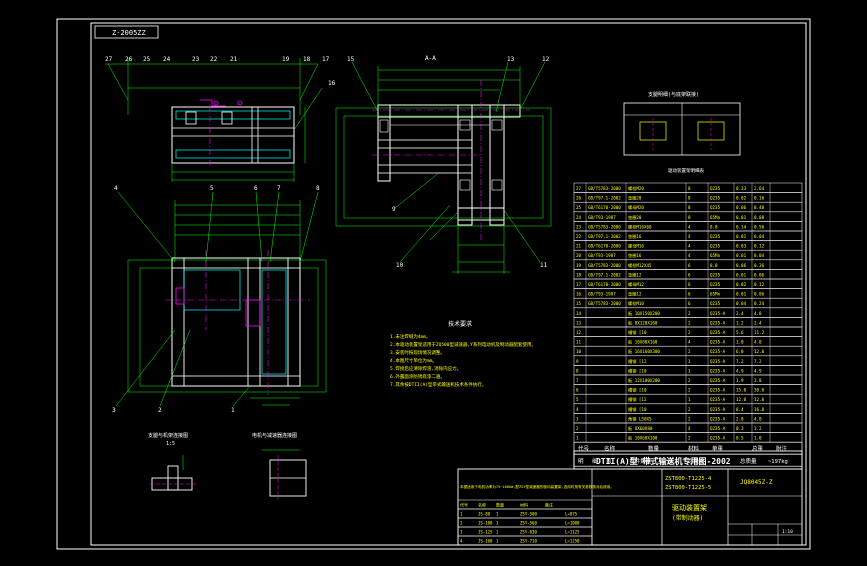  Describe the element at coordinates (610, 449) in the screenshot. I see `parts-footer-label: 名称` at that location.